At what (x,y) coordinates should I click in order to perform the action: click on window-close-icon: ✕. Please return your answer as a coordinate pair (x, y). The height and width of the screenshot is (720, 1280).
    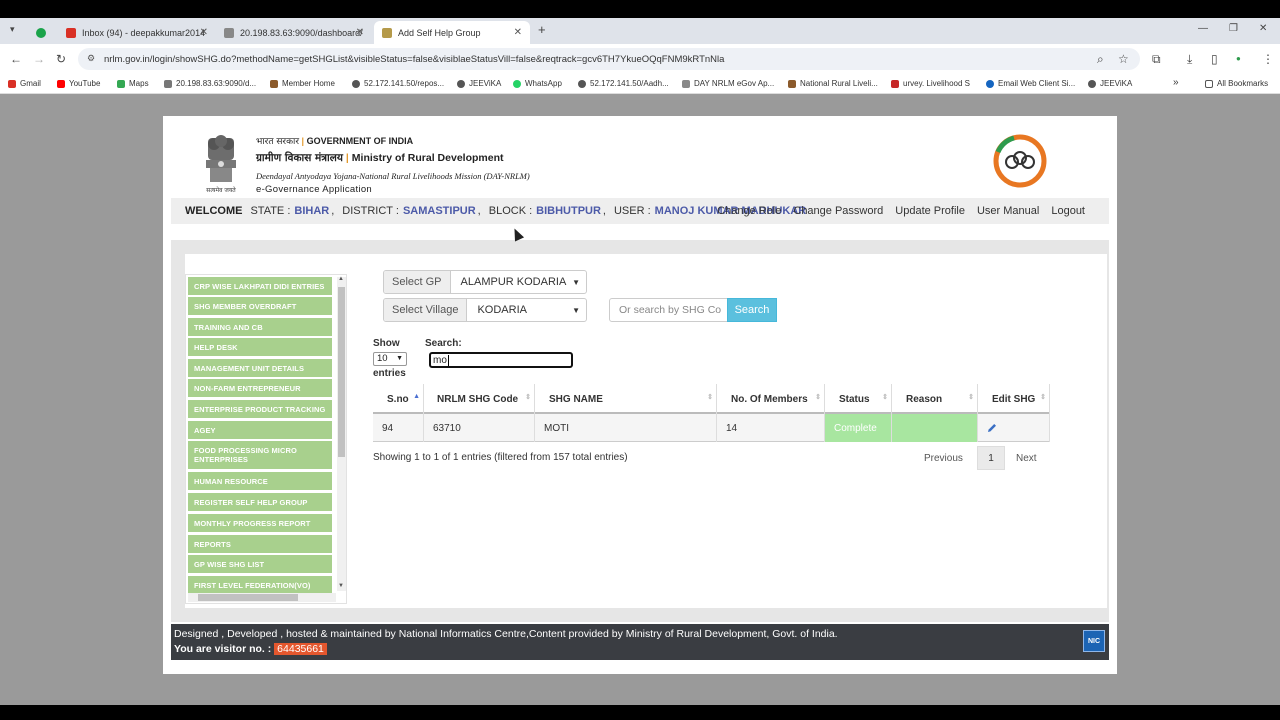
    Looking at the image, I should click on (1263, 28).